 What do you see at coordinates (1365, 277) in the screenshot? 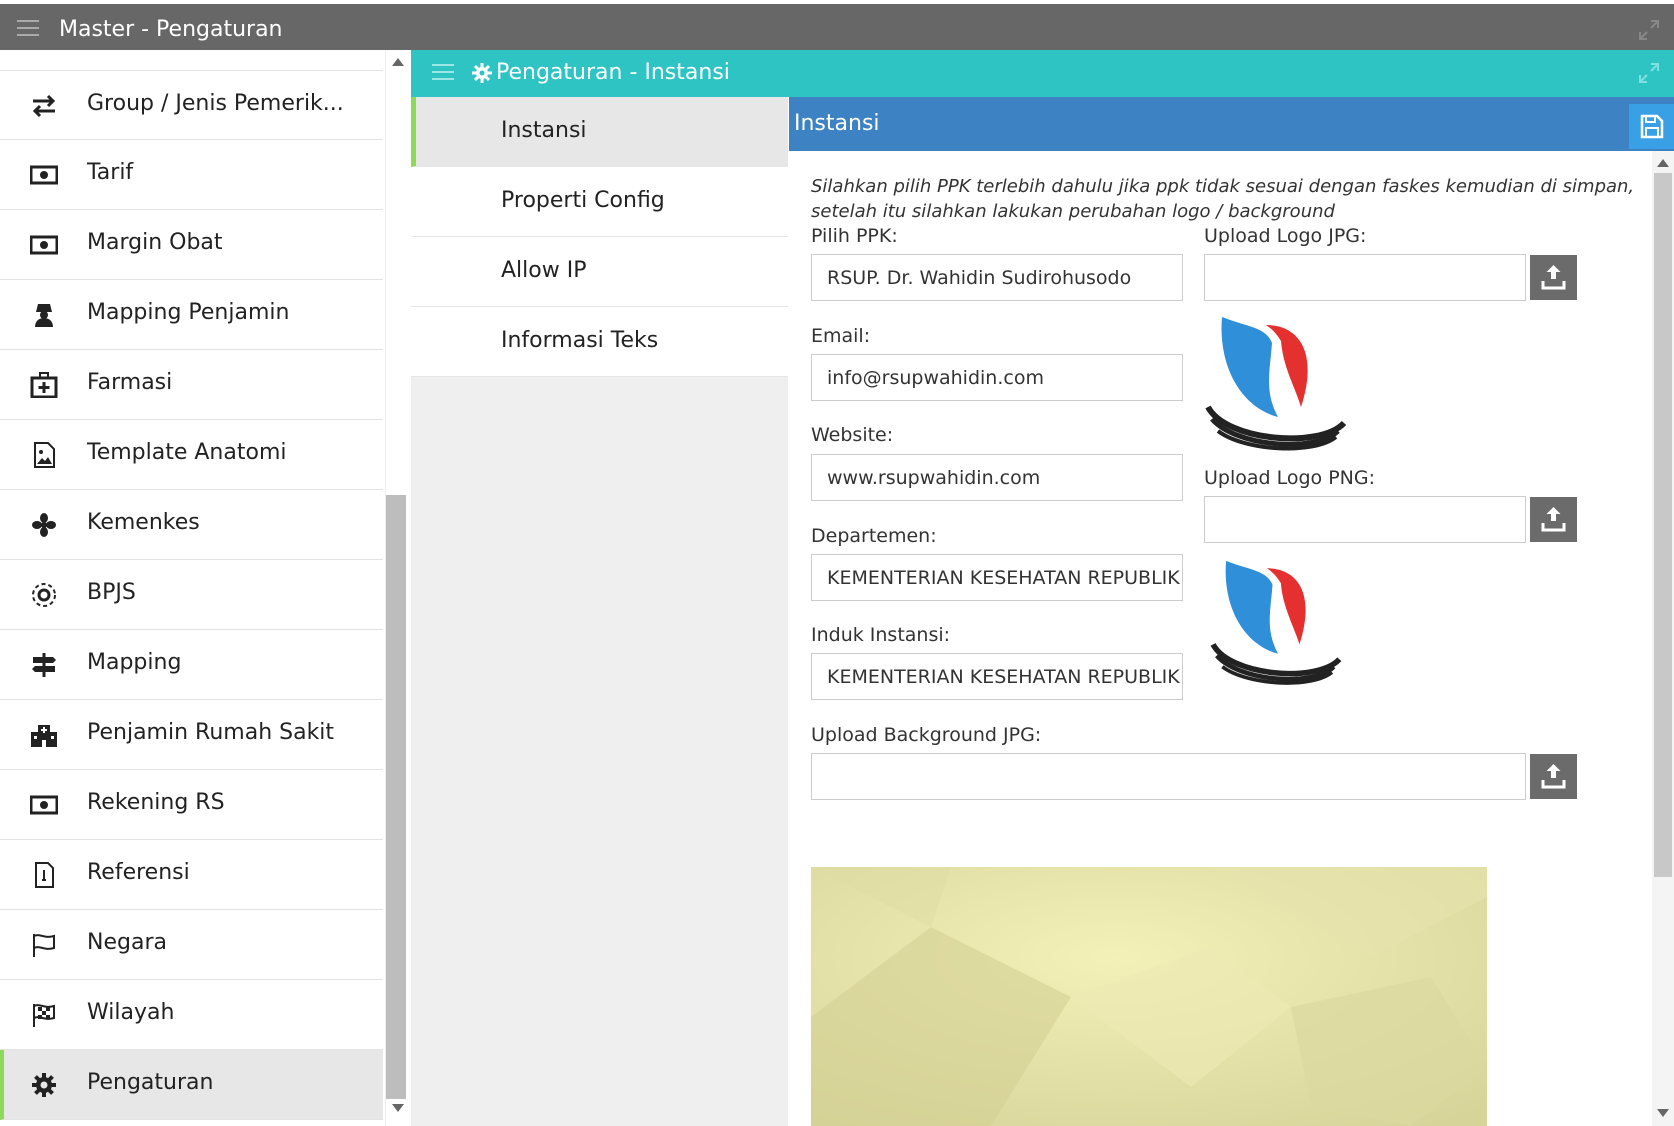
I see `upload-logo-jpg-input` at bounding box center [1365, 277].